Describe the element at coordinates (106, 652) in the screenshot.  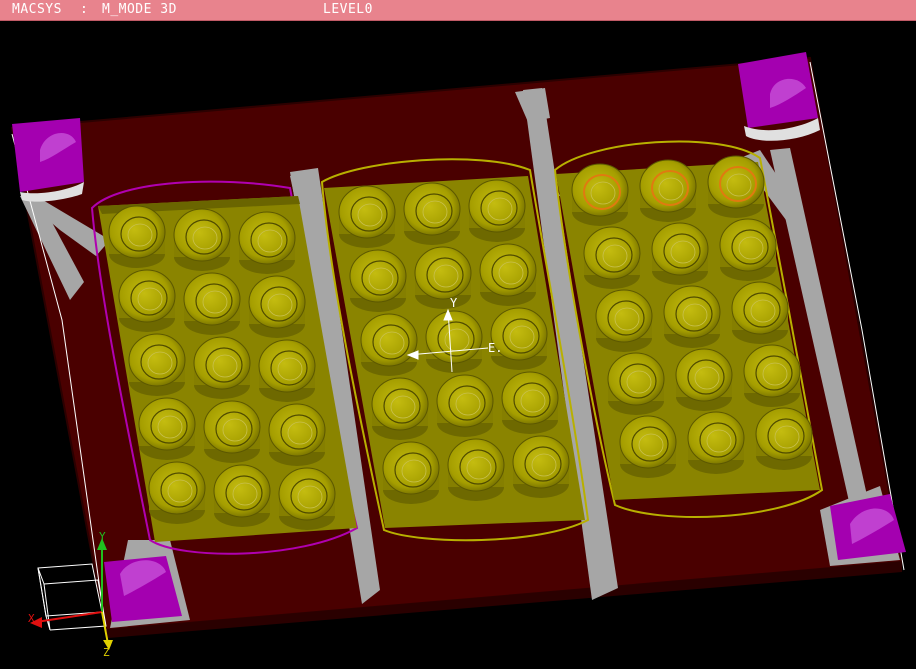
I see `triad-z-label: Z` at that location.